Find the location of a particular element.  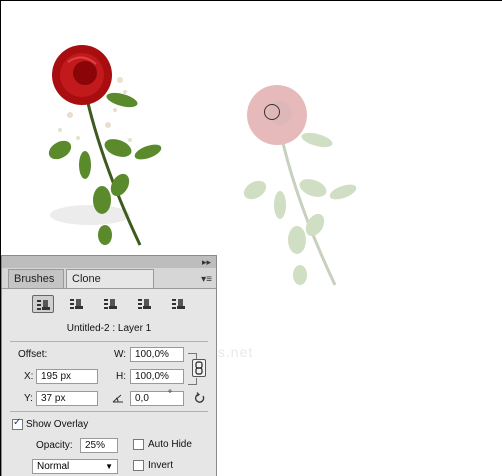

panel-title-bar: ▸▸ is located at coordinates (109, 262).